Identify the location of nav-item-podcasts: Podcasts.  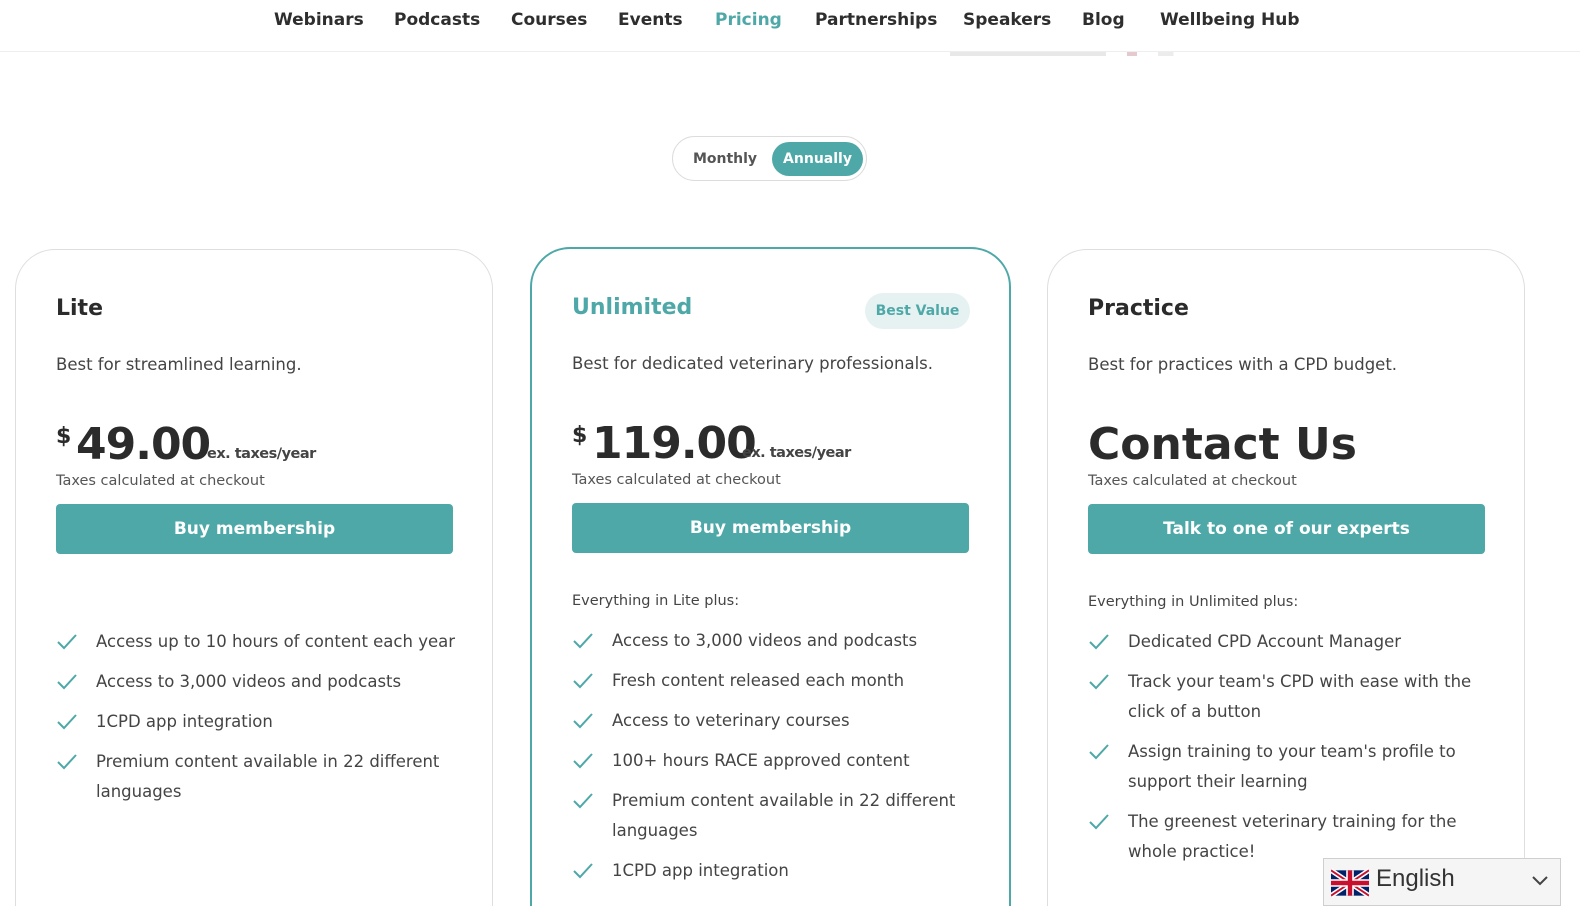
(437, 20).